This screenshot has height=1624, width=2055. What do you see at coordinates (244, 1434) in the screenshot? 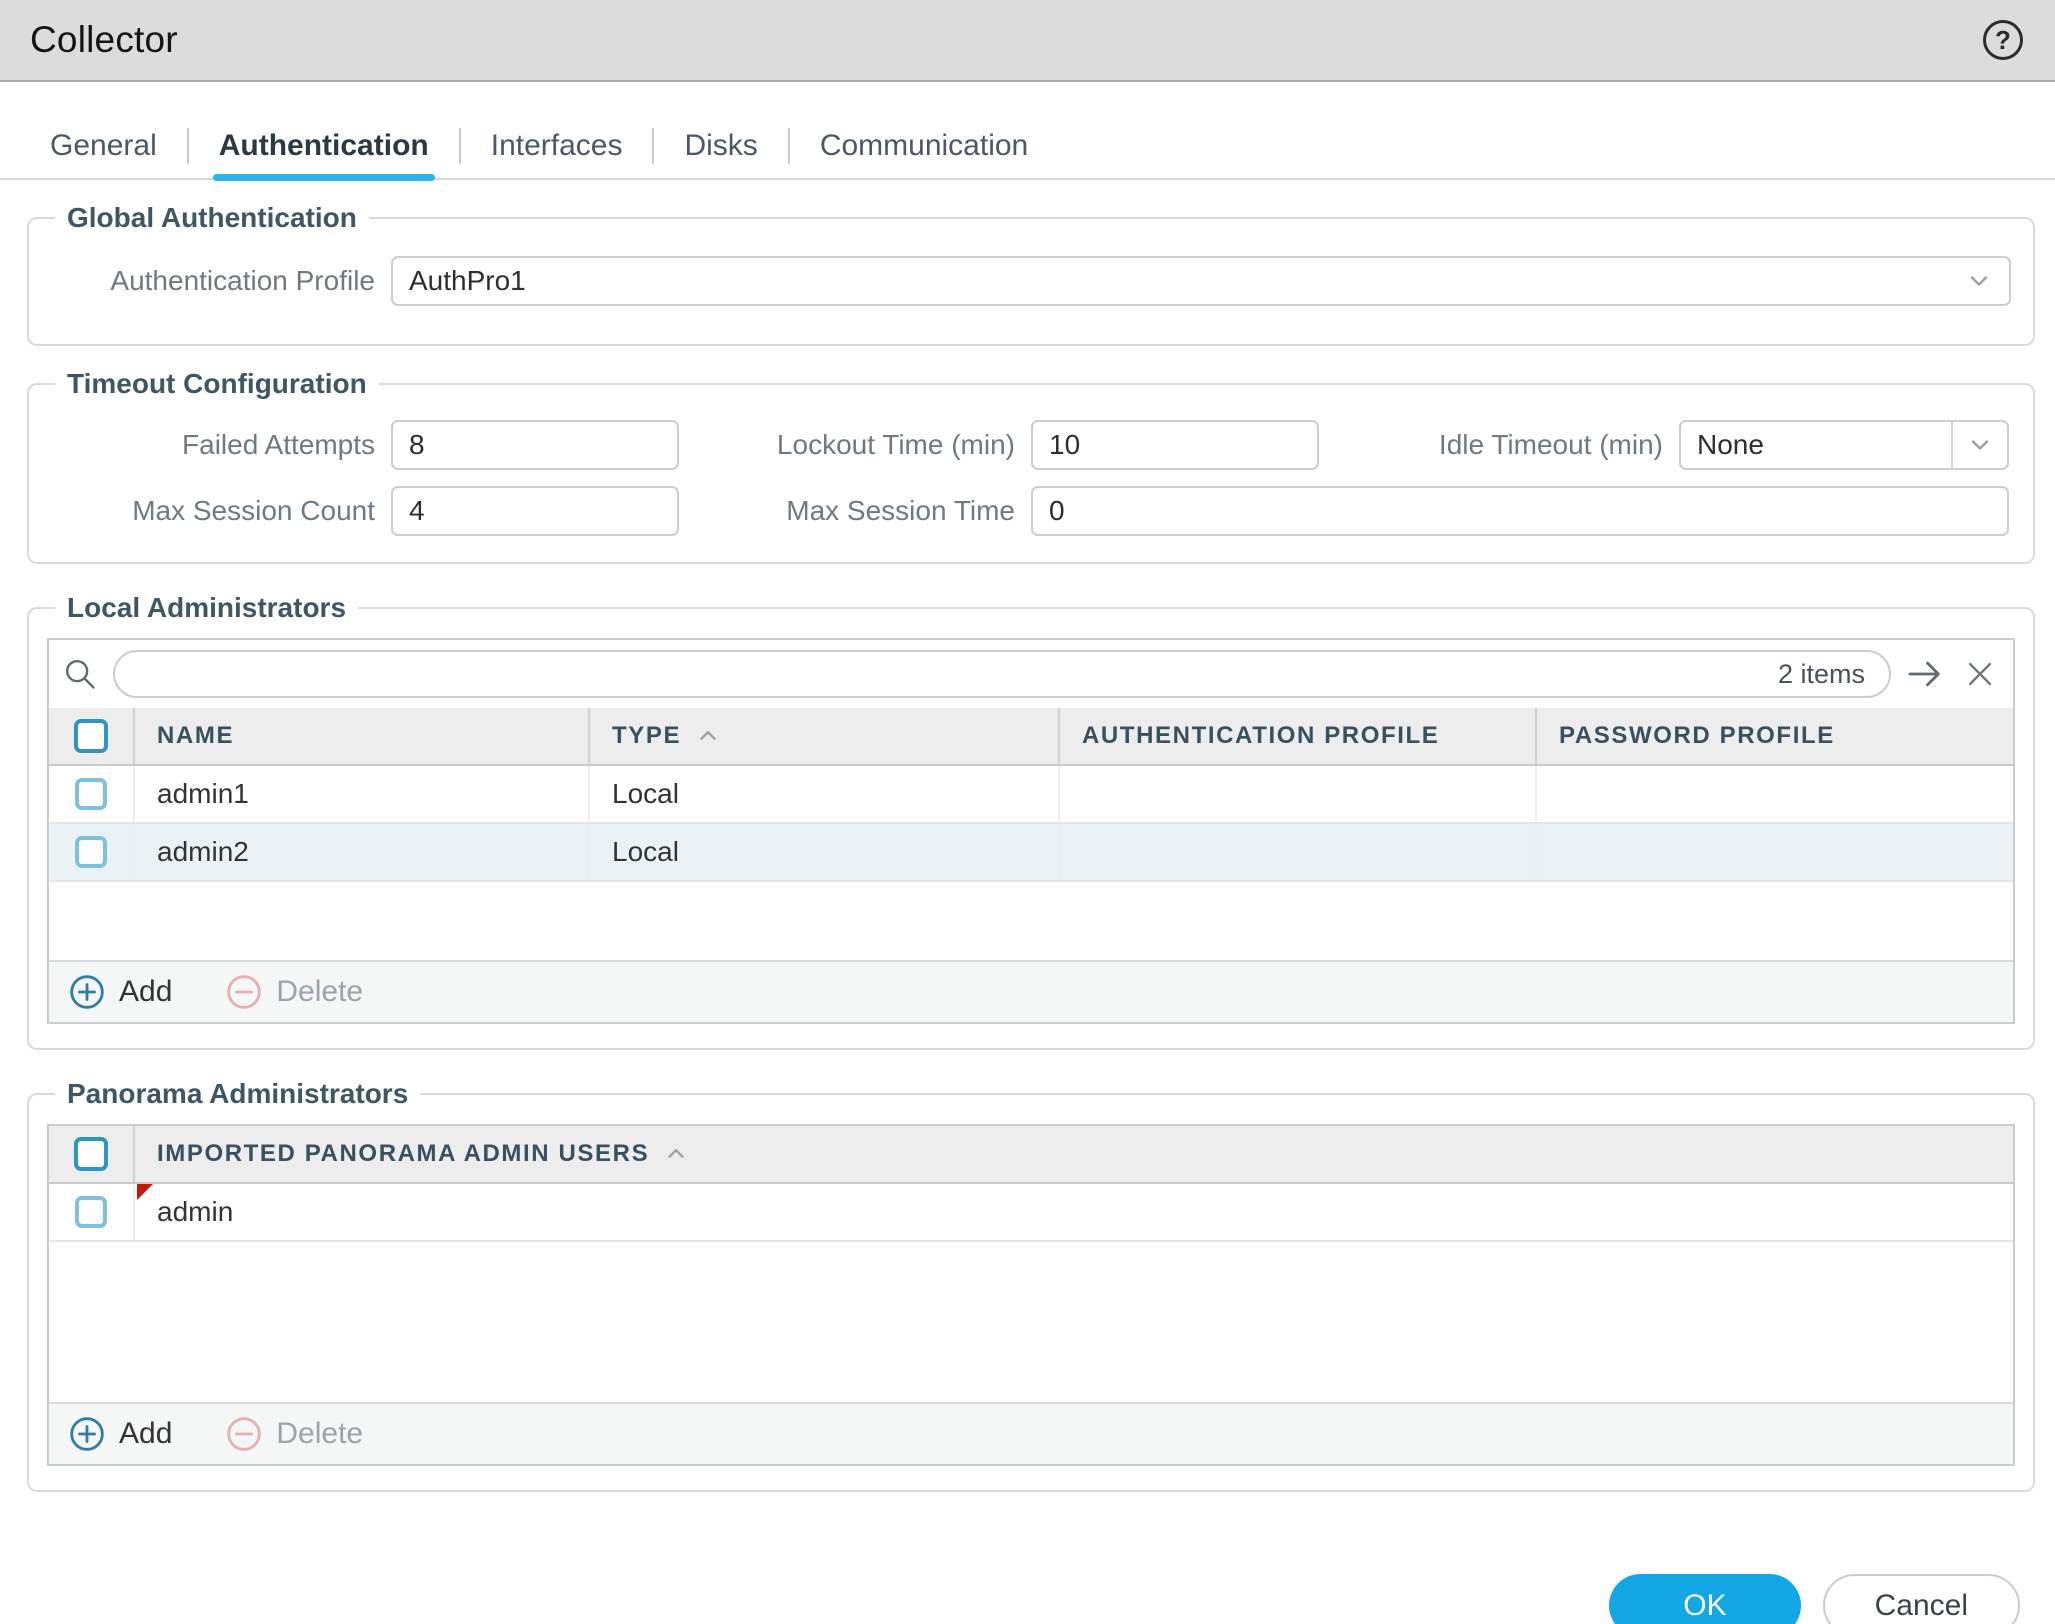
I see `circle-minus-icon` at bounding box center [244, 1434].